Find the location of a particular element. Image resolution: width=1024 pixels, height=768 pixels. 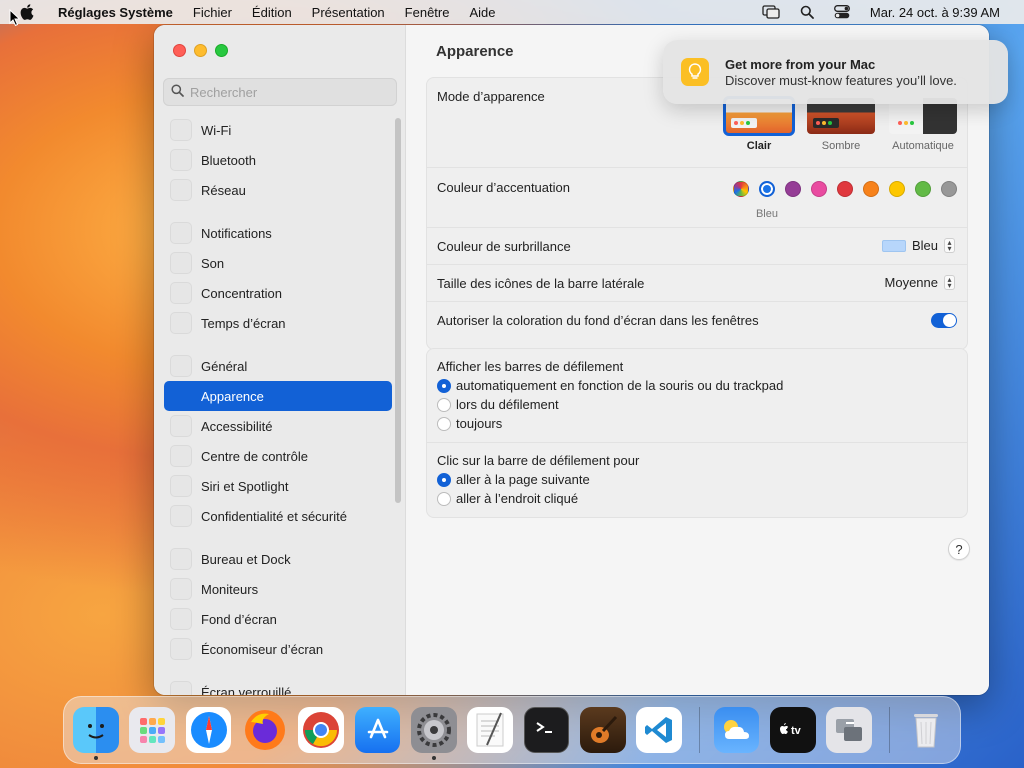

control-center-icon is located at coordinates (842, 12).